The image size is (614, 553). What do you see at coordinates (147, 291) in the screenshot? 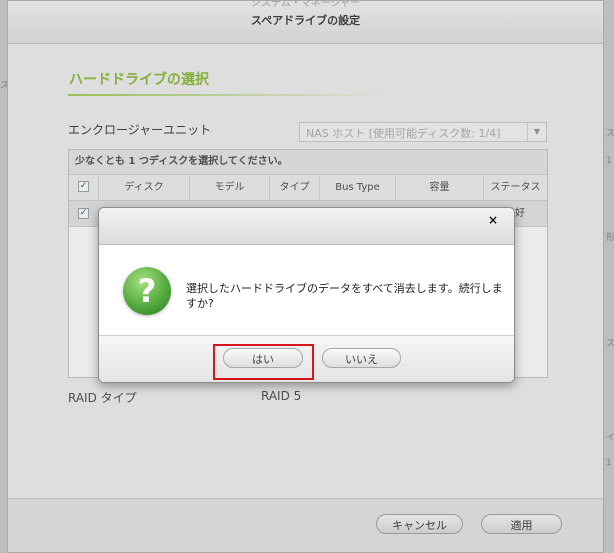
I see `question-icon: ?` at bounding box center [147, 291].